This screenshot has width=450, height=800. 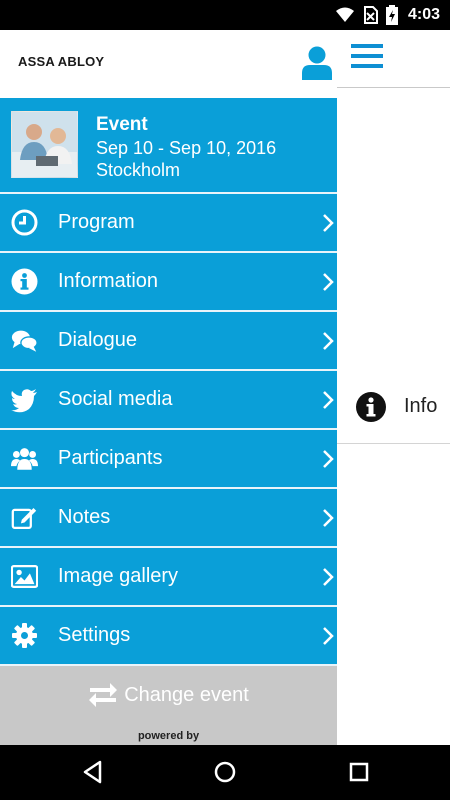 What do you see at coordinates (24, 341) in the screenshot?
I see `chat-bubbles-icon` at bounding box center [24, 341].